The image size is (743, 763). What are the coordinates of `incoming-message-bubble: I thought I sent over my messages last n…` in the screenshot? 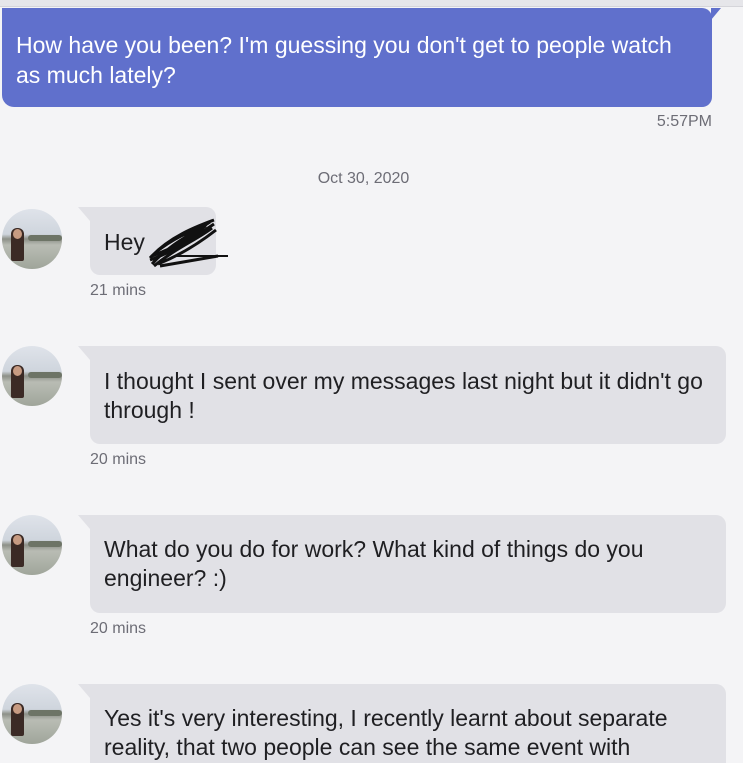 It's located at (402, 395).